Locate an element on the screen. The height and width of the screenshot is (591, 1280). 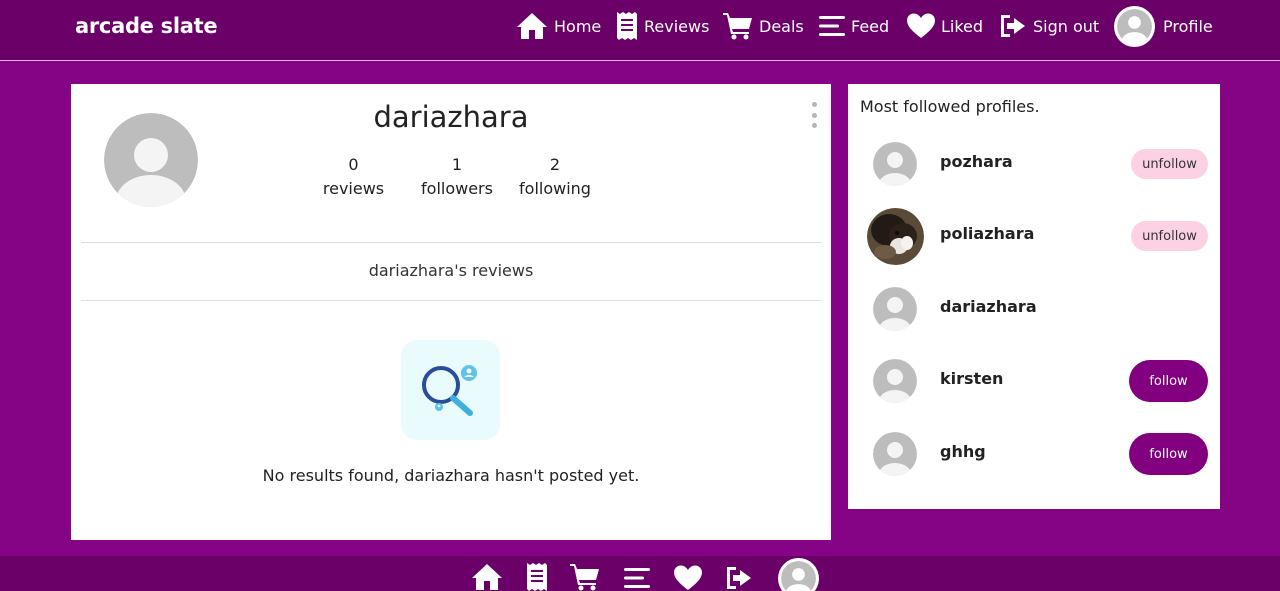
nav-deals: Deals is located at coordinates (763, 26).